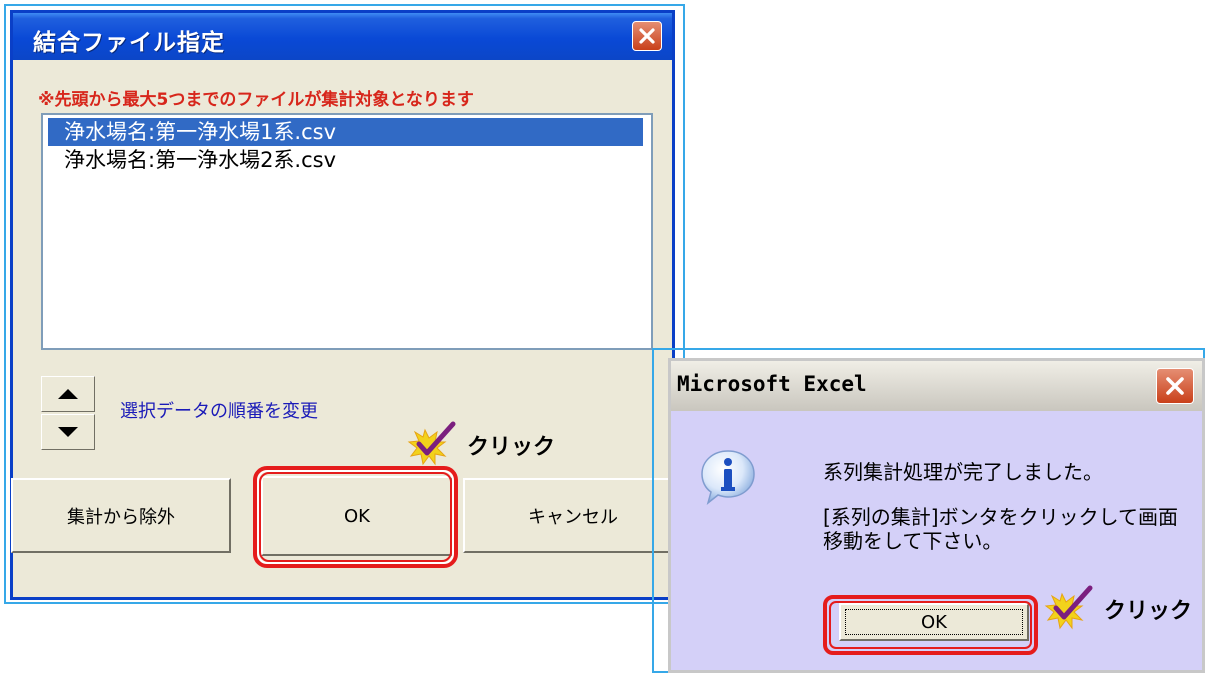 This screenshot has height=673, width=1205. Describe the element at coordinates (963, 472) in the screenshot. I see `message-text: 系列集計処理が完了しました。` at that location.